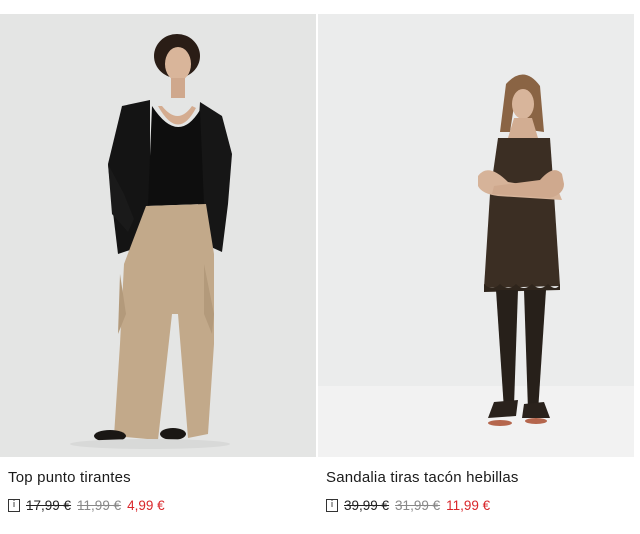 This screenshot has height=534, width=640. Describe the element at coordinates (468, 505) in the screenshot. I see `sale-price: 11,99 €` at that location.